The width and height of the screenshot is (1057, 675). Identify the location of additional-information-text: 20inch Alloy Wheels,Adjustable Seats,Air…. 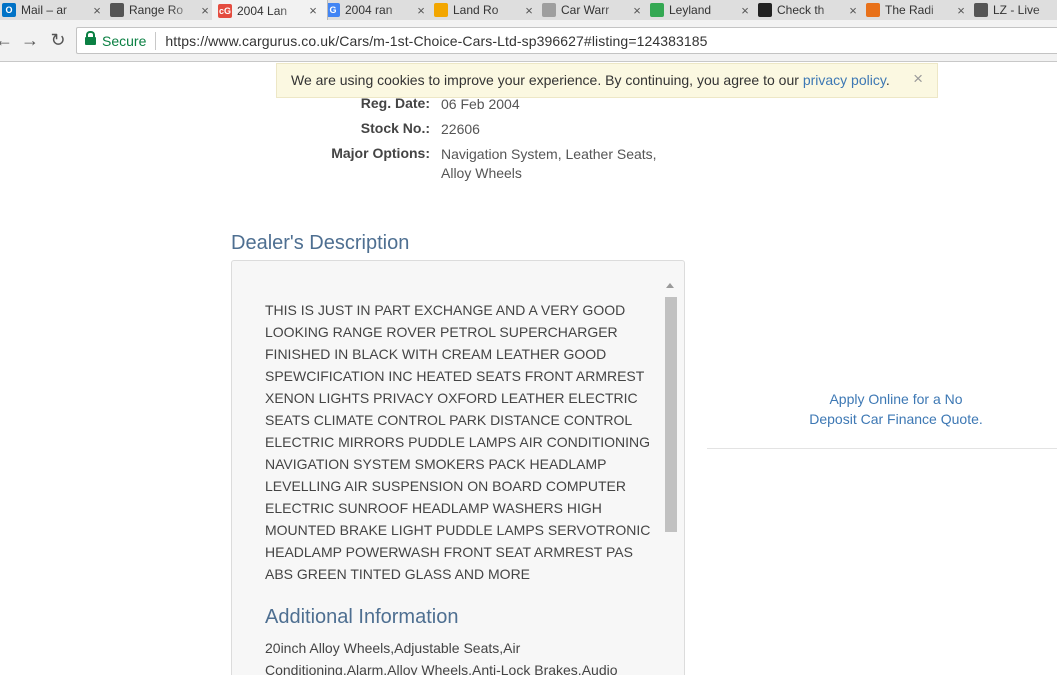
(441, 657).